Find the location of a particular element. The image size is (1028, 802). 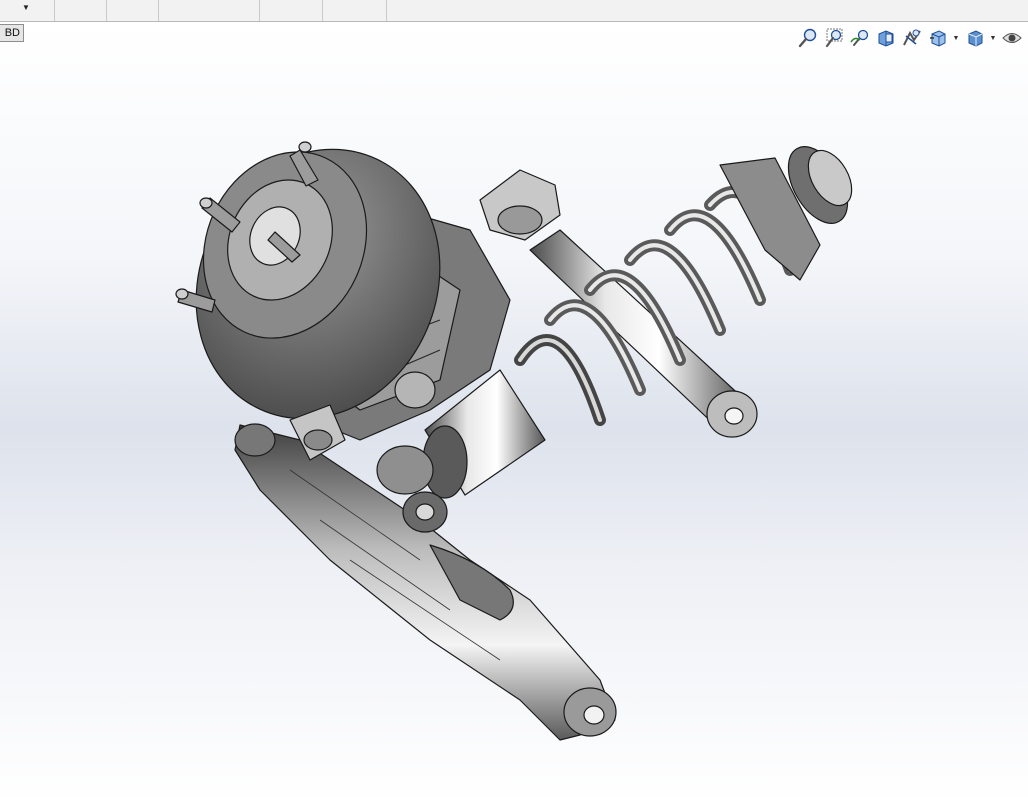

display-style-dropdown-icon: ▼ is located at coordinates (993, 38).